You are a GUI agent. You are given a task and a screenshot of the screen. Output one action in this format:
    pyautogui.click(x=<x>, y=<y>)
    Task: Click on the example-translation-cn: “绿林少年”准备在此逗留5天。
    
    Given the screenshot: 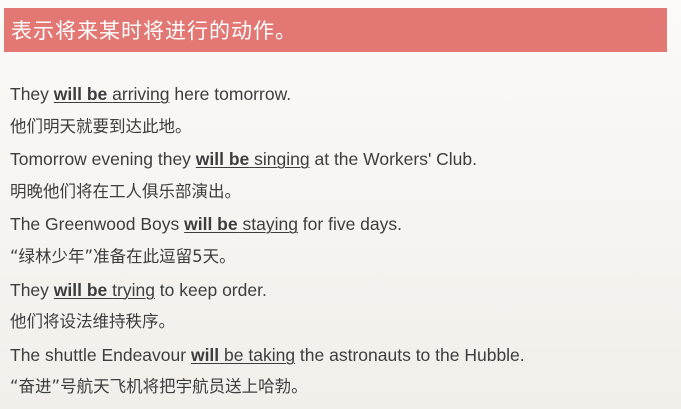 What is the action you would take?
    pyautogui.click(x=123, y=256)
    